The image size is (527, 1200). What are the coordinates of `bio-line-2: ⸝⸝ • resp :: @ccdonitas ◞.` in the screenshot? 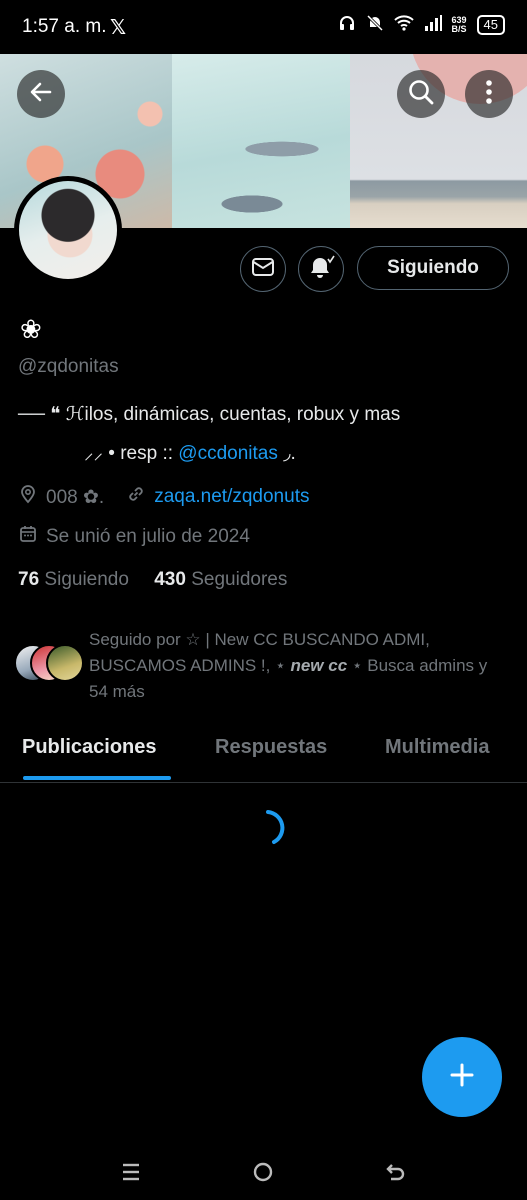 It's located at (190, 452).